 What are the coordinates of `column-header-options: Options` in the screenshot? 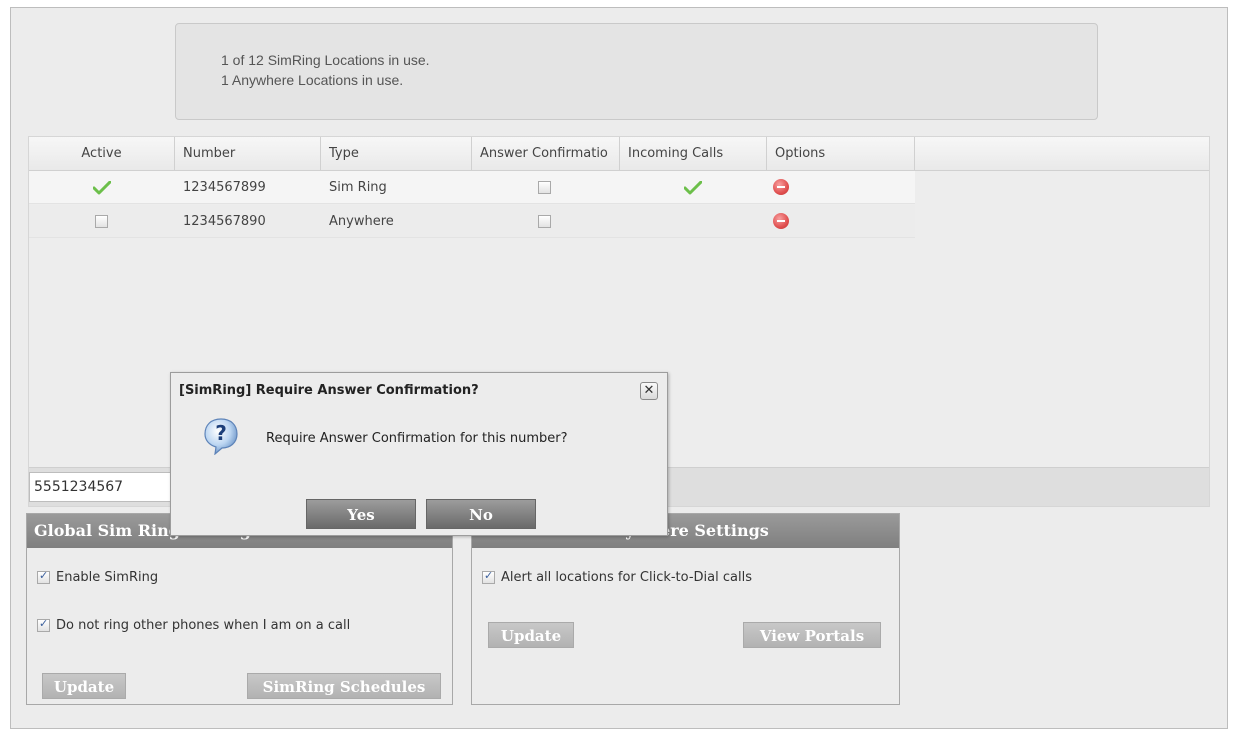 It's located at (841, 153).